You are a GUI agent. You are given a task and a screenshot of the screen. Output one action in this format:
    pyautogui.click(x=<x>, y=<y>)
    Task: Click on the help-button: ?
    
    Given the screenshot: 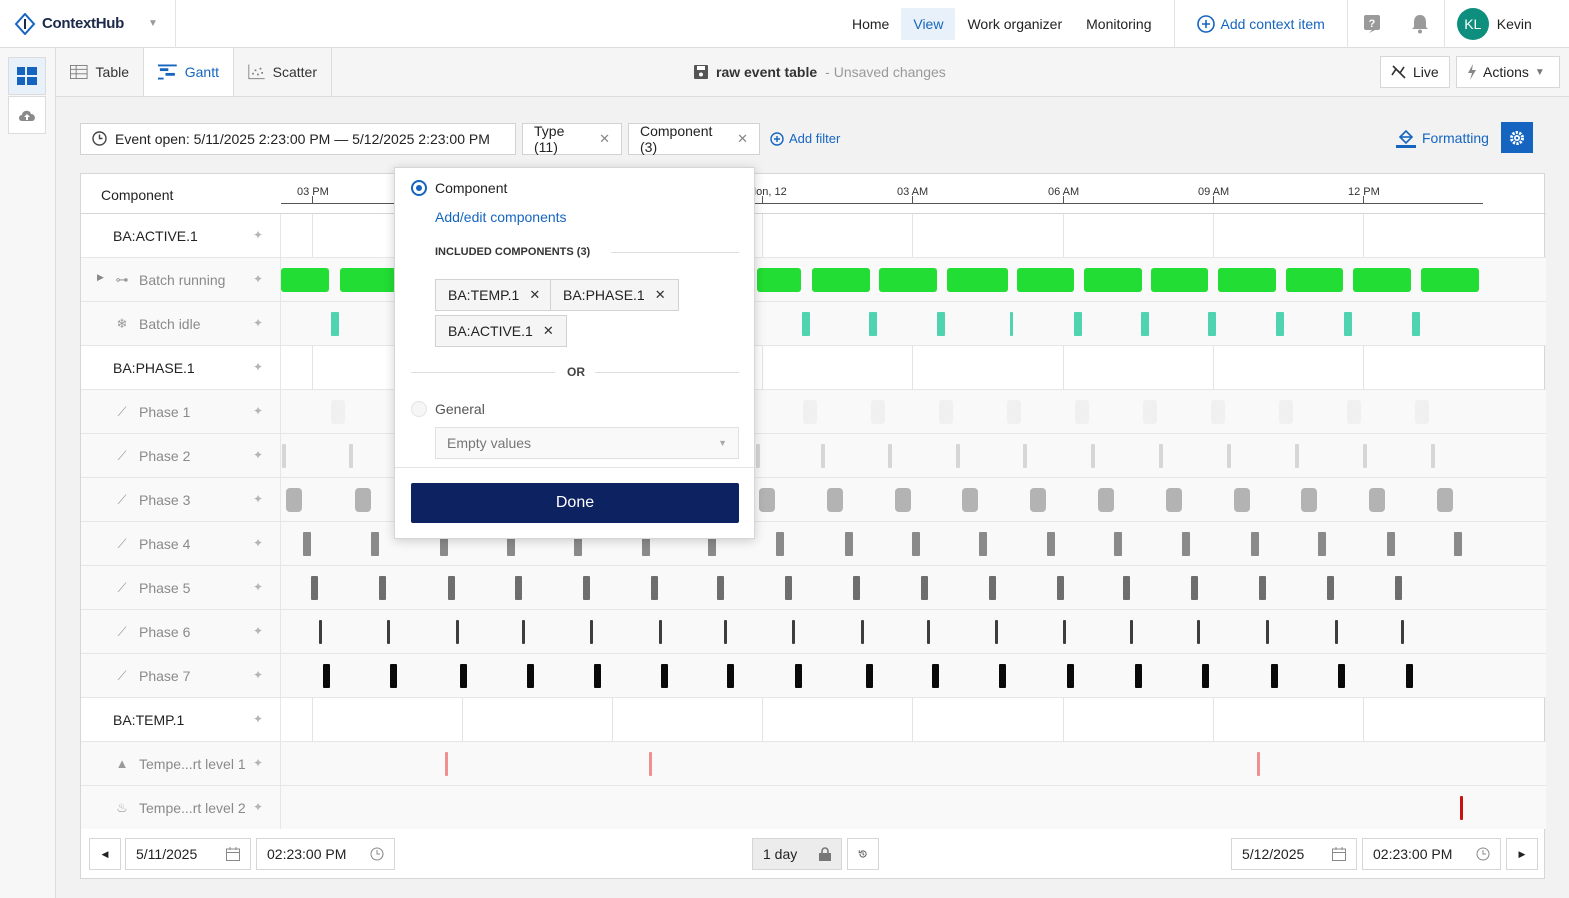 What is the action you would take?
    pyautogui.click(x=1372, y=24)
    